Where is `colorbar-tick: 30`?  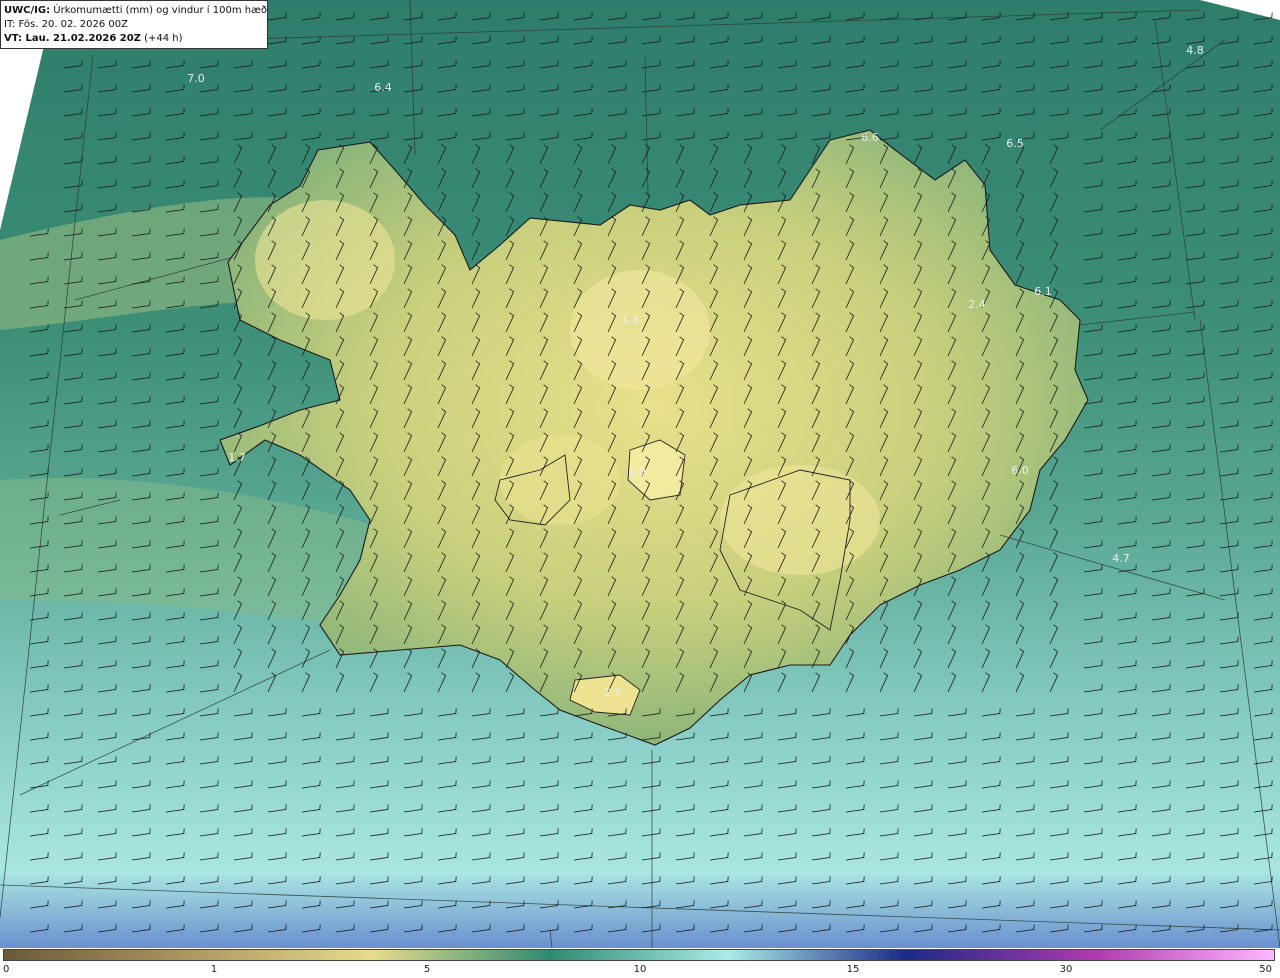 colorbar-tick: 30 is located at coordinates (1066, 969).